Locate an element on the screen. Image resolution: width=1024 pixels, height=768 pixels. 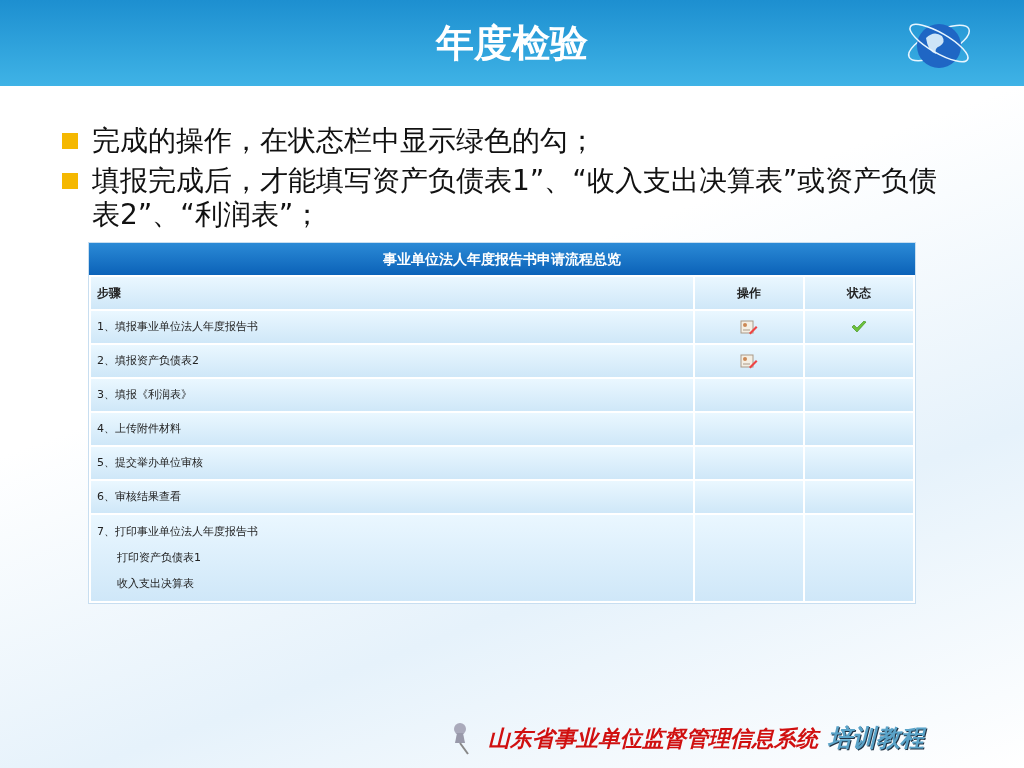
step-text: 7、打印事业单位法人年度报告书 is located at coordinates (177, 532).